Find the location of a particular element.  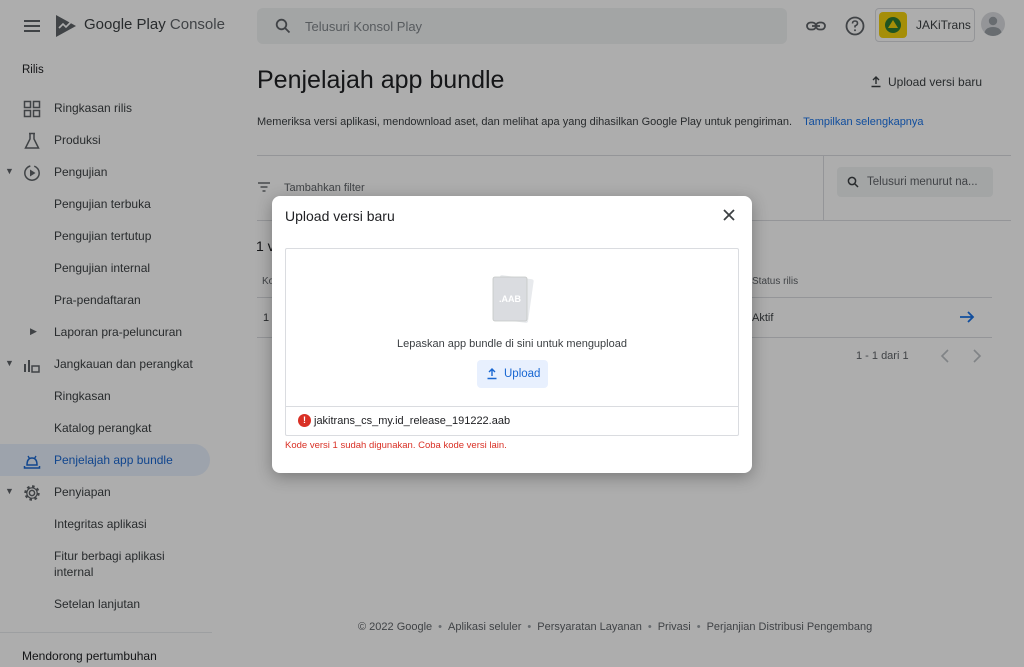

upload-icon is located at coordinates (492, 374).